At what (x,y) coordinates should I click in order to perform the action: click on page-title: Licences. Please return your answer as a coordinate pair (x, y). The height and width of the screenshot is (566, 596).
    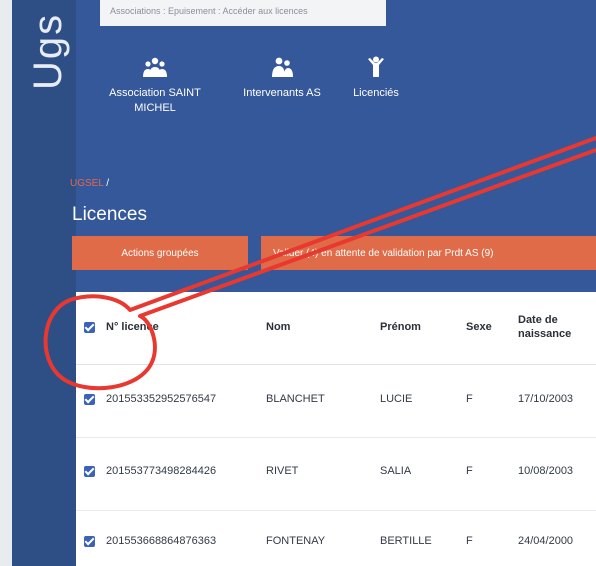
    Looking at the image, I should click on (109, 214).